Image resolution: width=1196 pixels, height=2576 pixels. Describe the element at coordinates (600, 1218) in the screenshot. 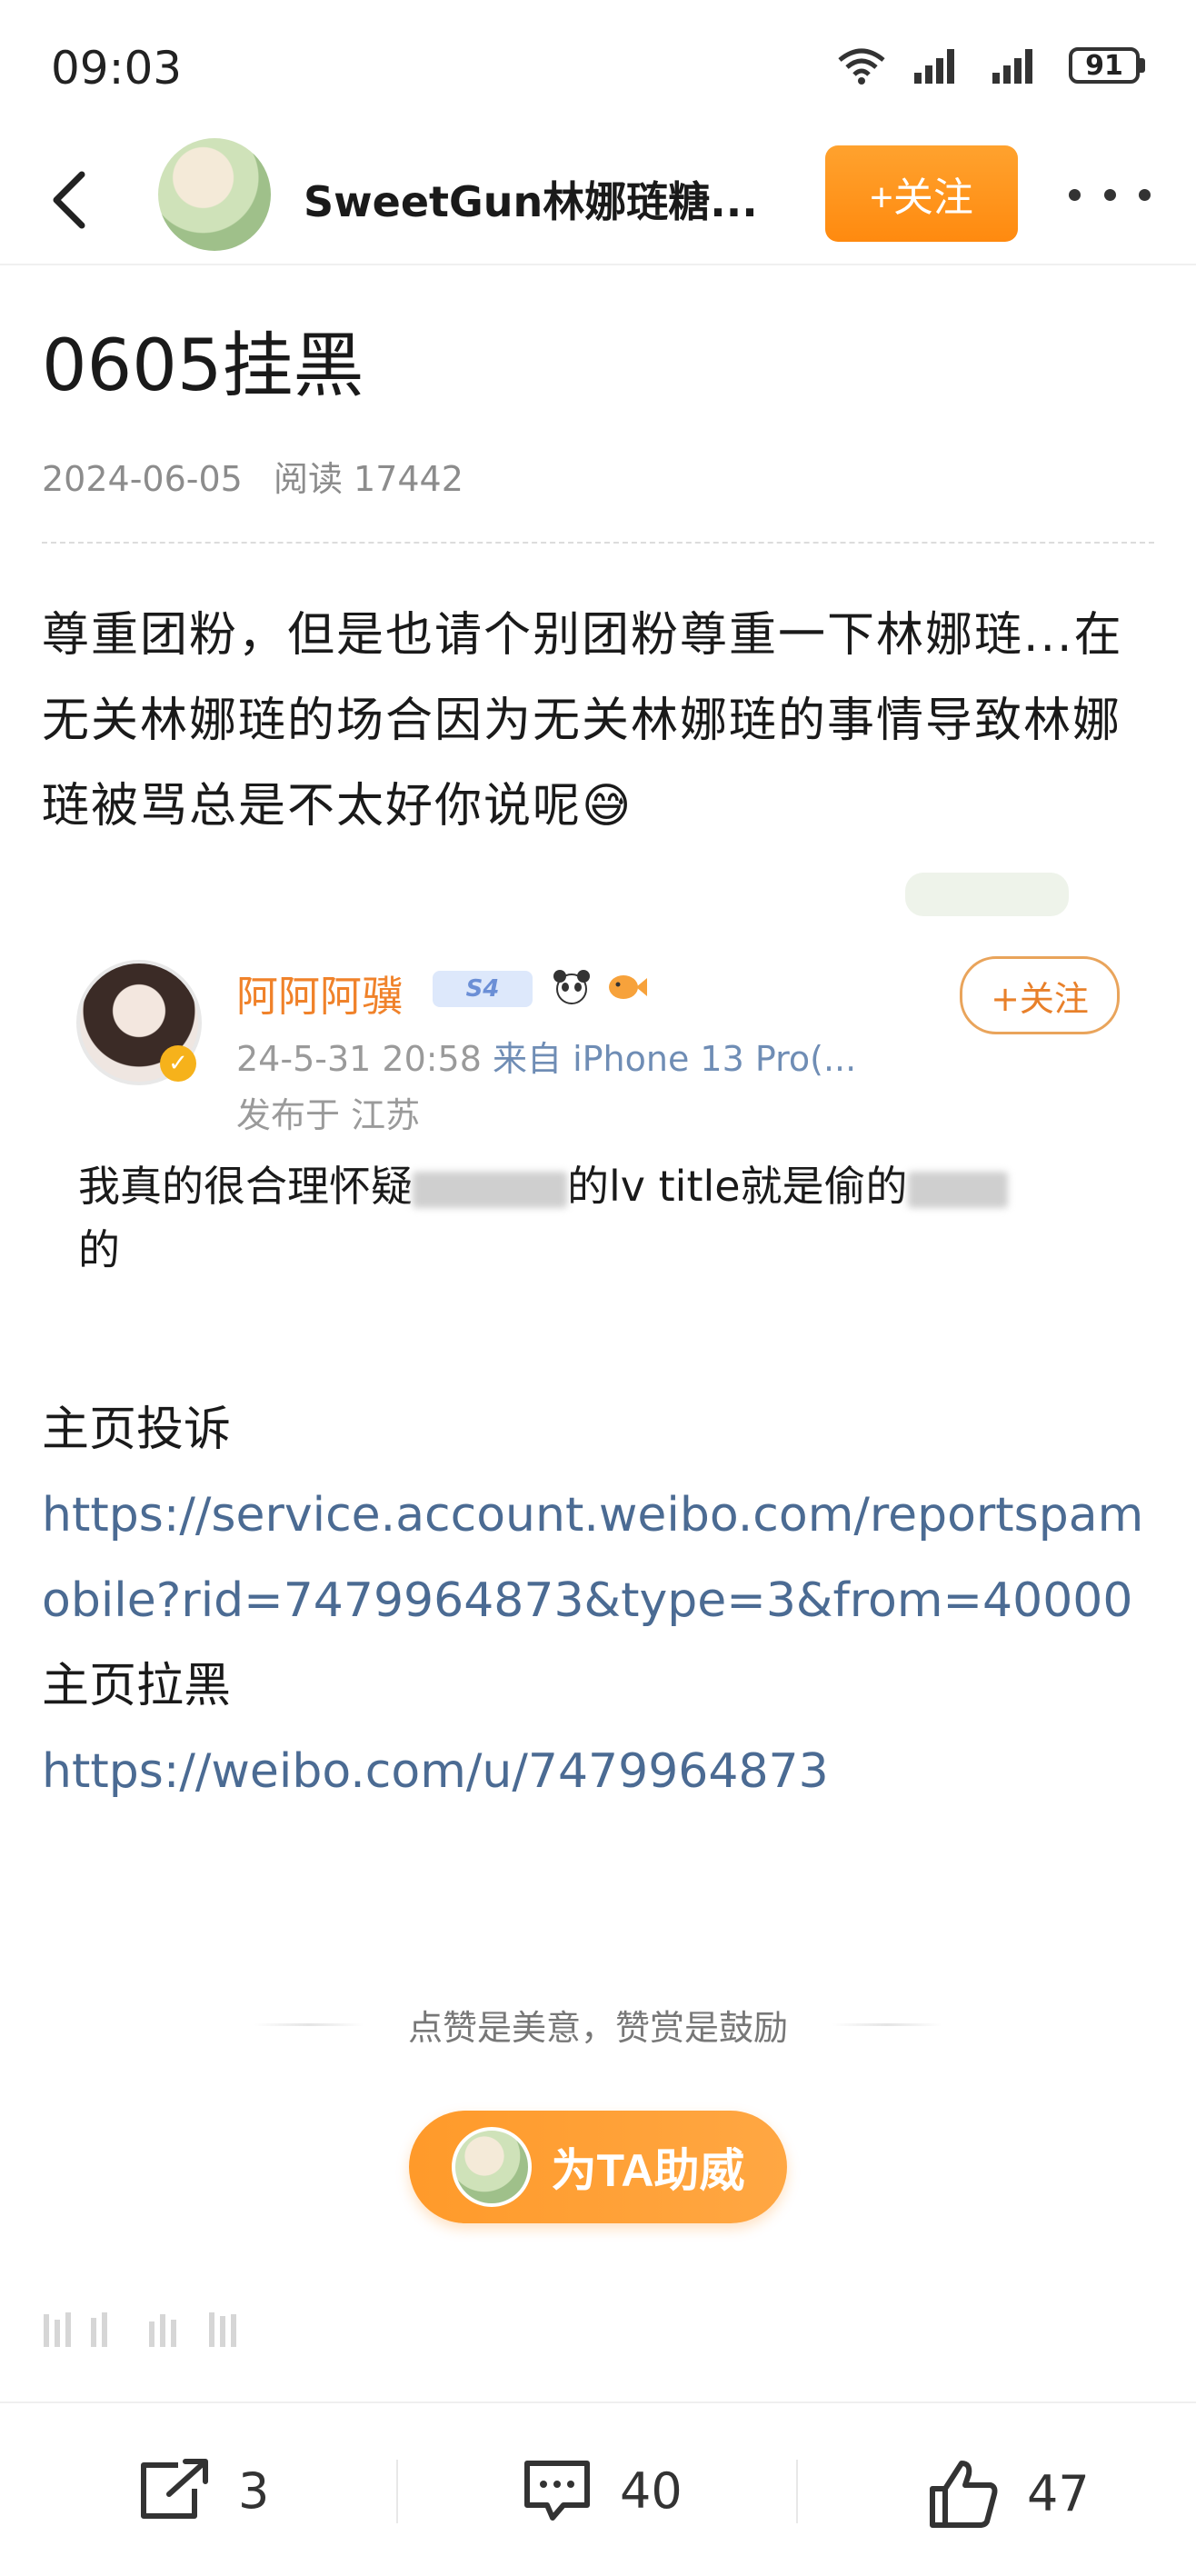

I see `quoted-post-text: 我真的很合理怀疑 的lv title就是偷的 的` at that location.